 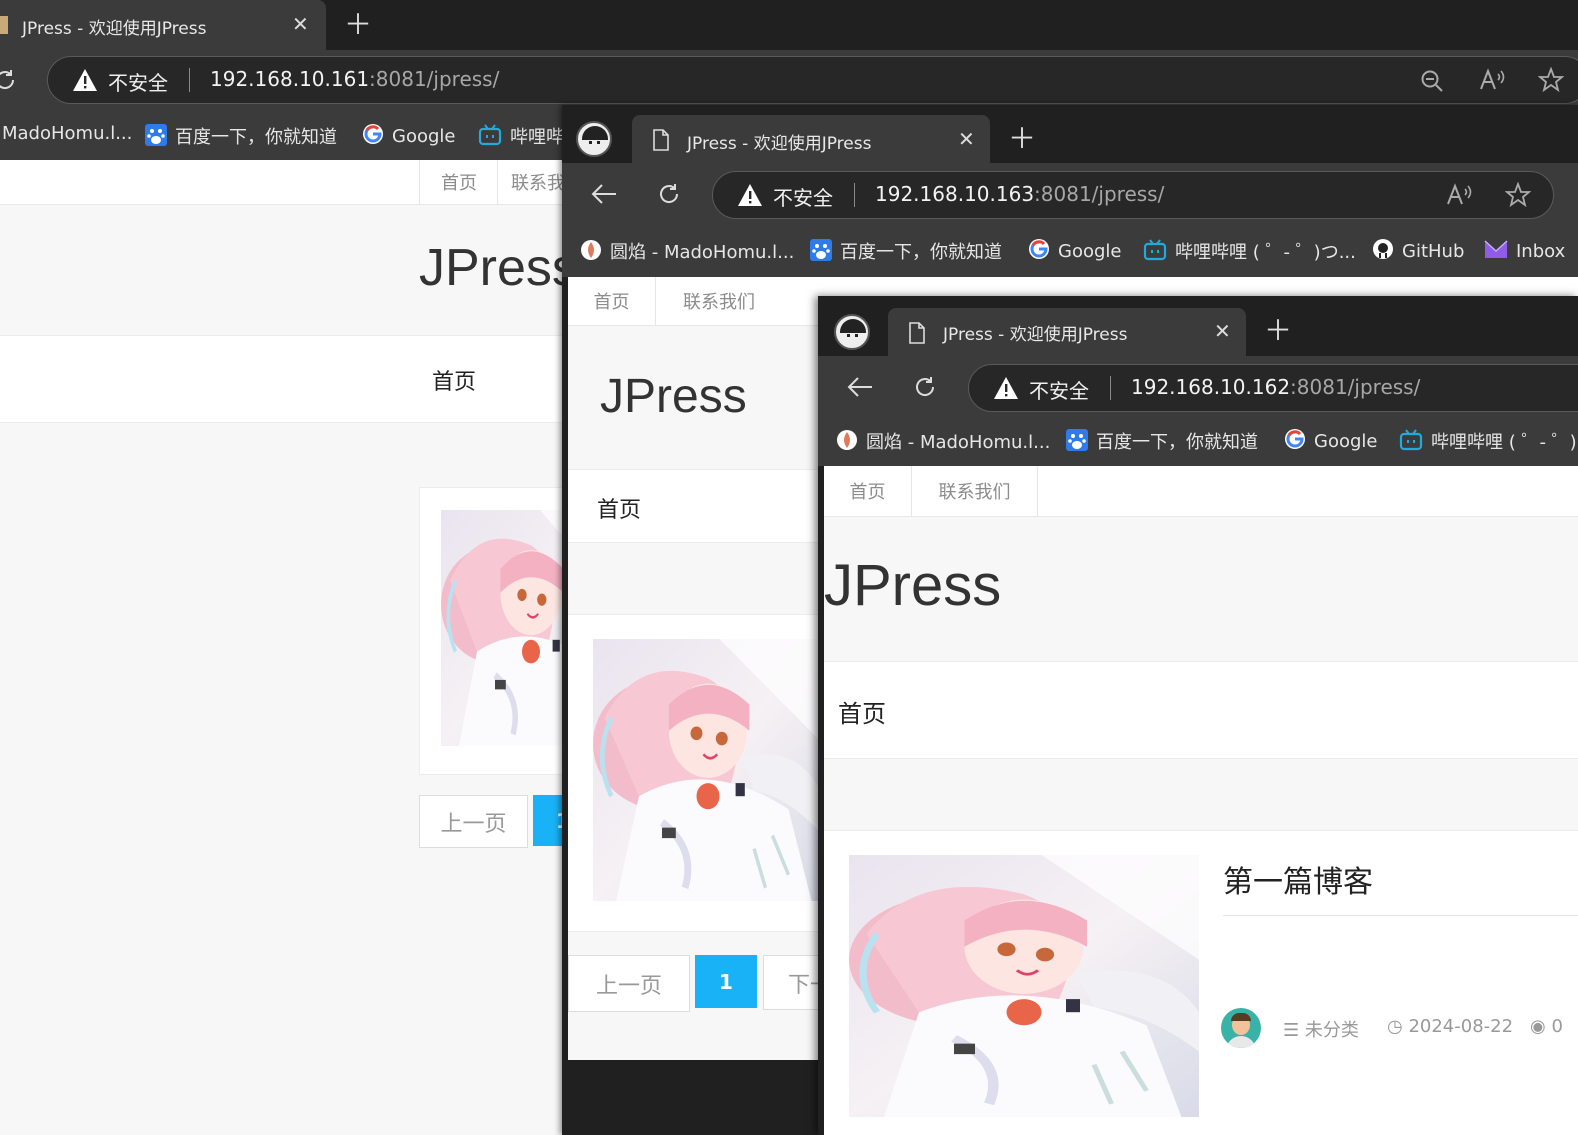 I want to click on pager-current: 1, so click(x=726, y=981).